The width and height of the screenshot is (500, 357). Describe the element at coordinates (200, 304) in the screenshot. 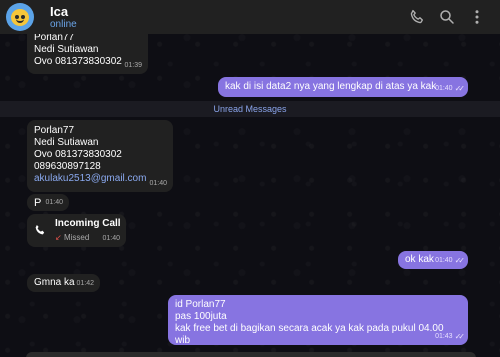

I see `message-line: id Porlan77` at that location.